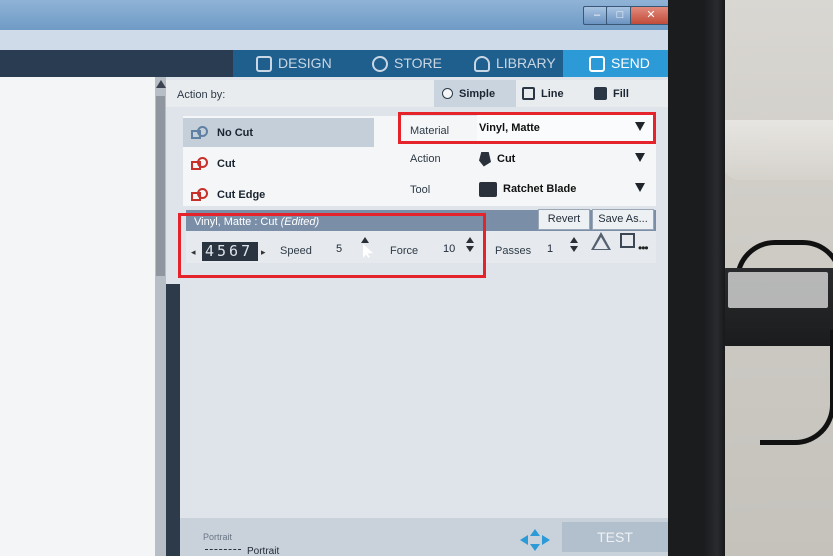  What do you see at coordinates (488, 189) in the screenshot?
I see `ratchet-blade-icon` at bounding box center [488, 189].